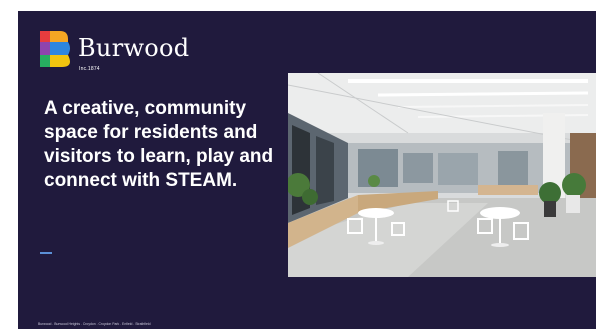 This screenshot has width=598, height=331. What do you see at coordinates (89, 69) in the screenshot?
I see `brand-established: Inc.1874` at bounding box center [89, 69].